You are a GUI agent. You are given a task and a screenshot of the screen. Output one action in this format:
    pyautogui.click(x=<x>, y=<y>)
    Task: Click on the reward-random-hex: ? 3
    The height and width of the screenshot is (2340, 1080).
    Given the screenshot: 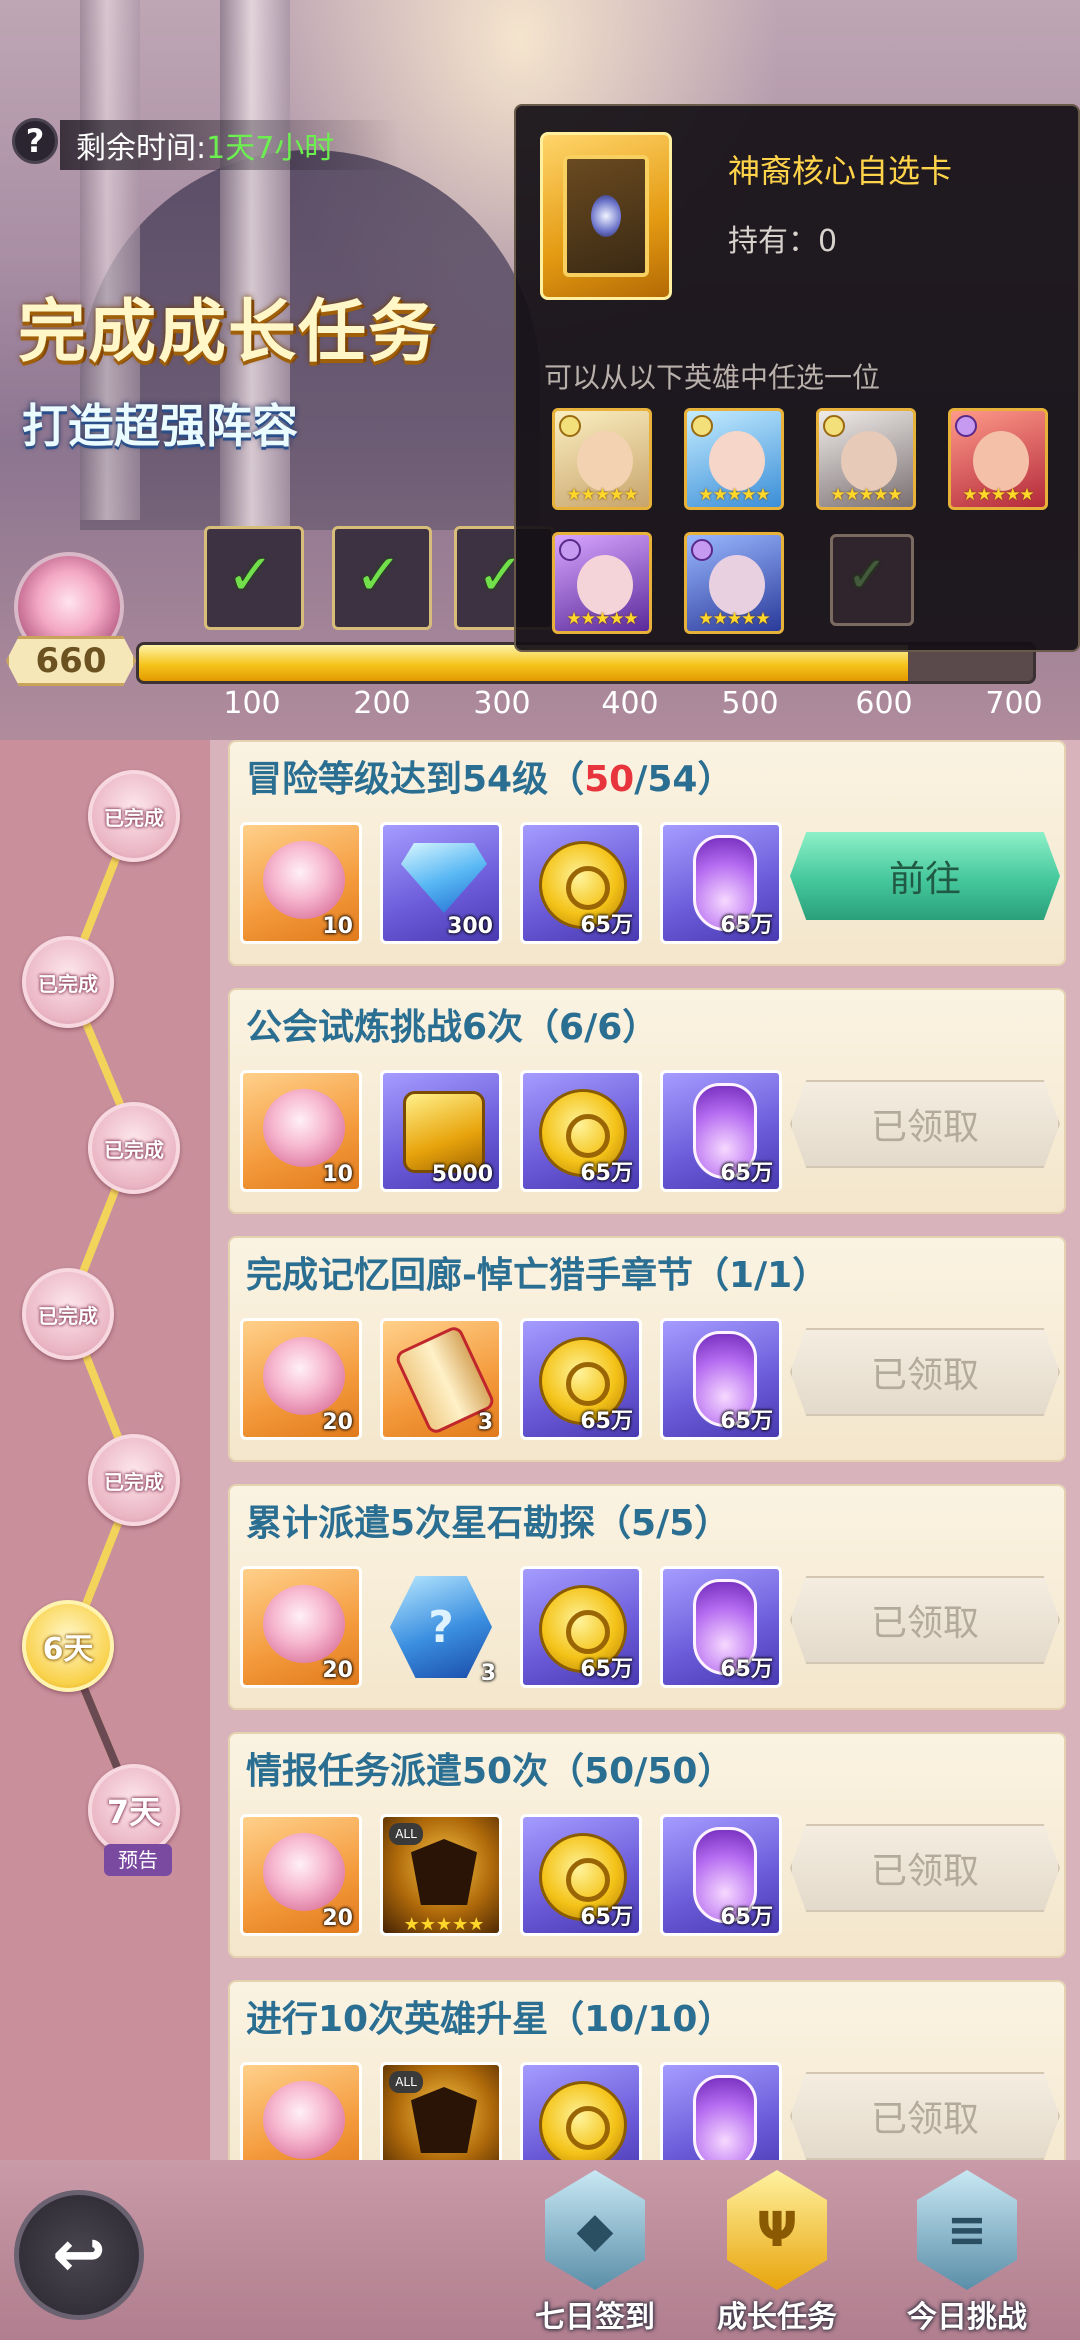 What is the action you would take?
    pyautogui.click(x=441, y=1627)
    